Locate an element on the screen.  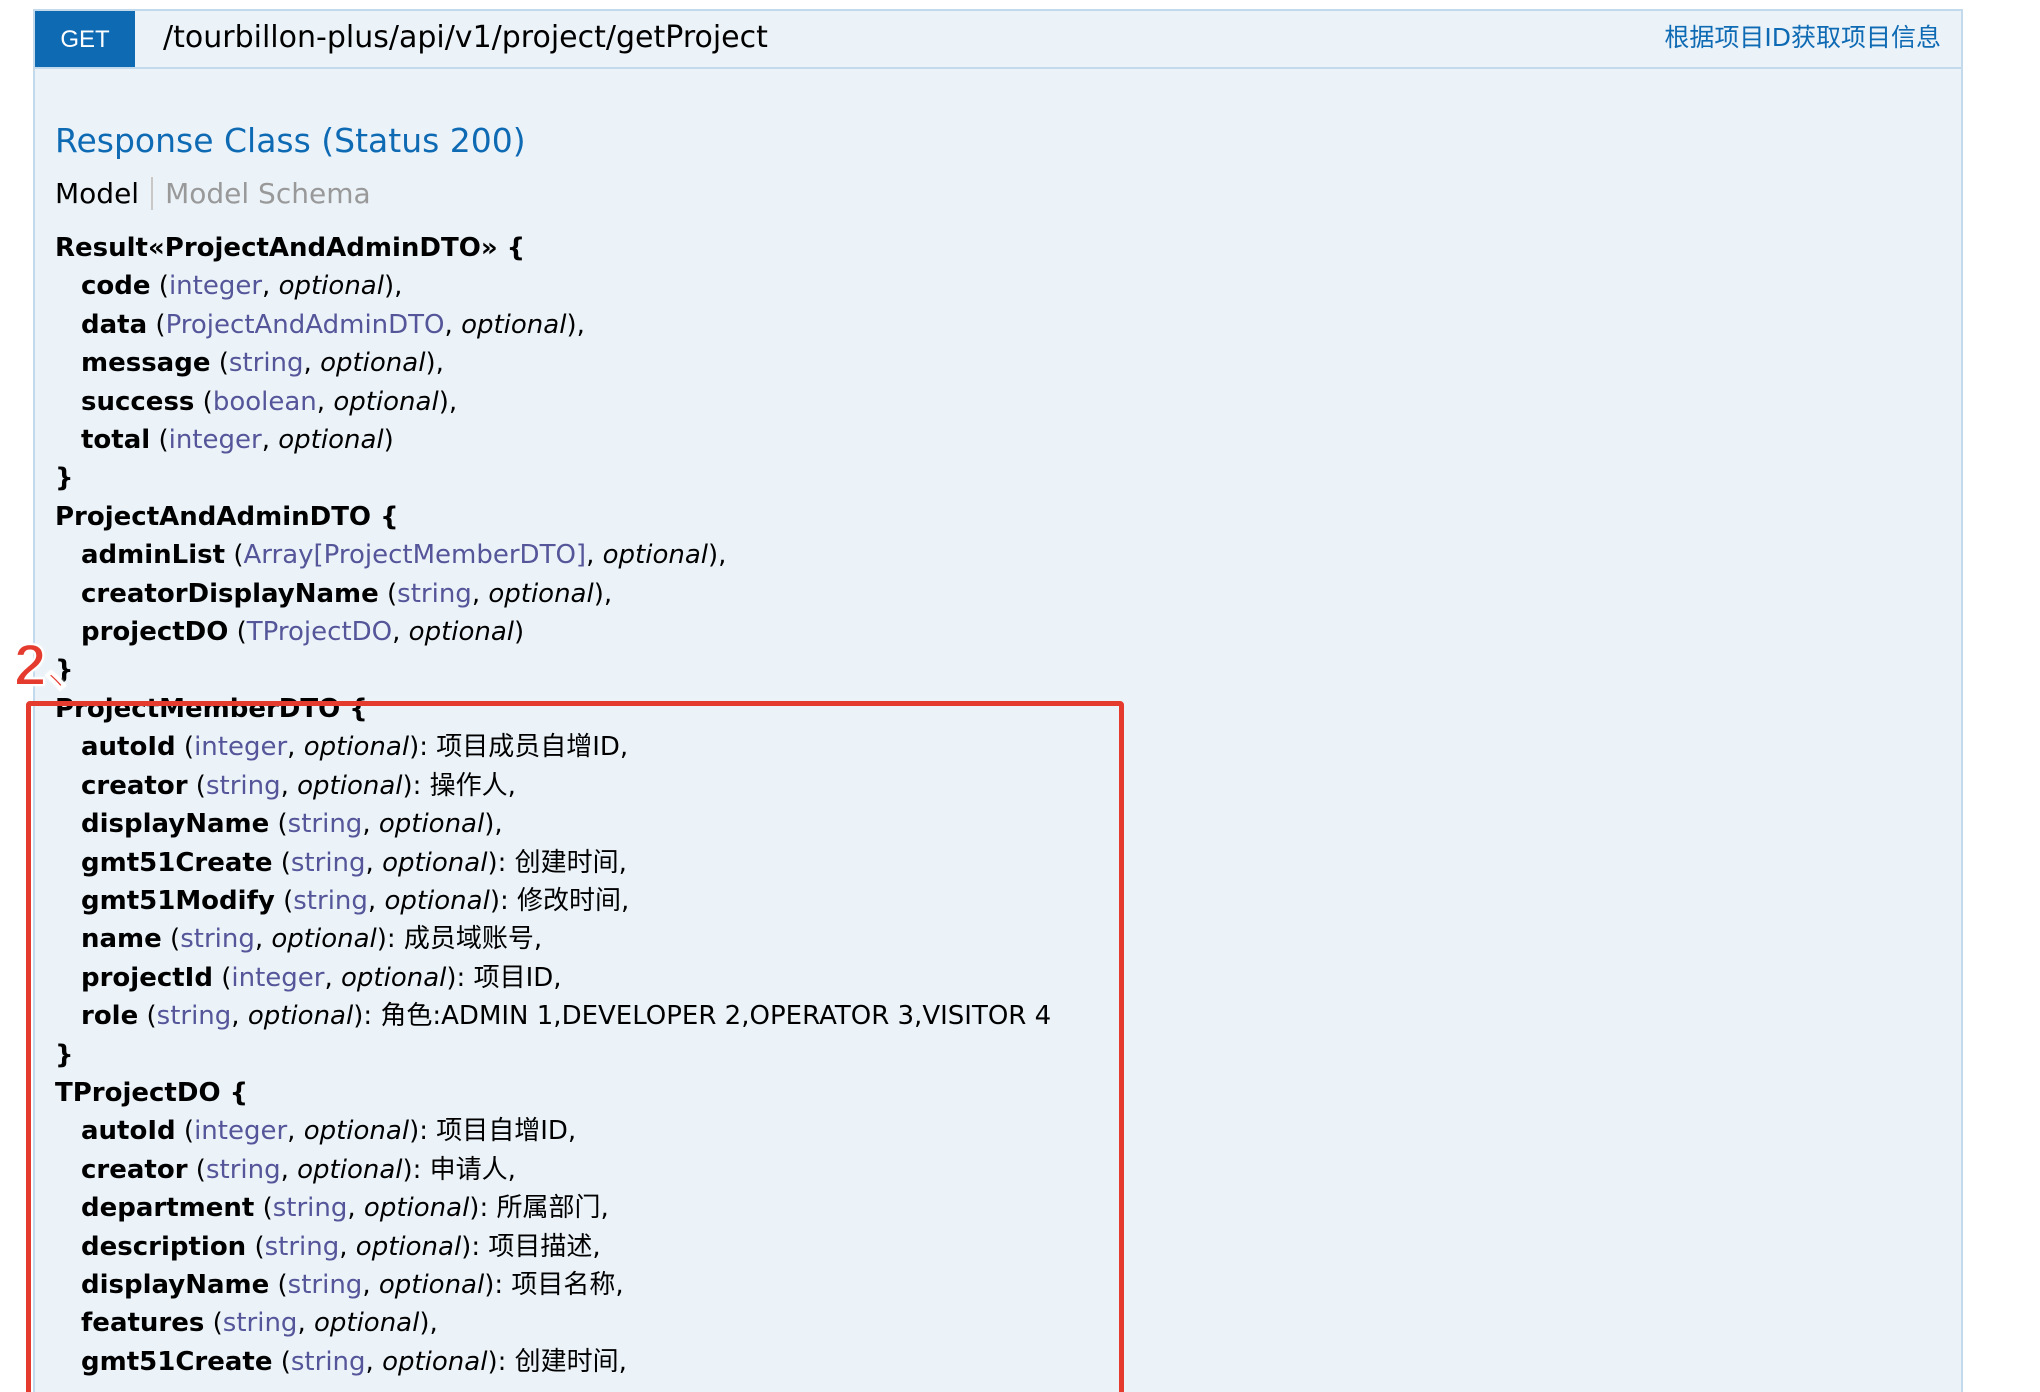
tab-model-schema: Model Schema is located at coordinates (262, 193).